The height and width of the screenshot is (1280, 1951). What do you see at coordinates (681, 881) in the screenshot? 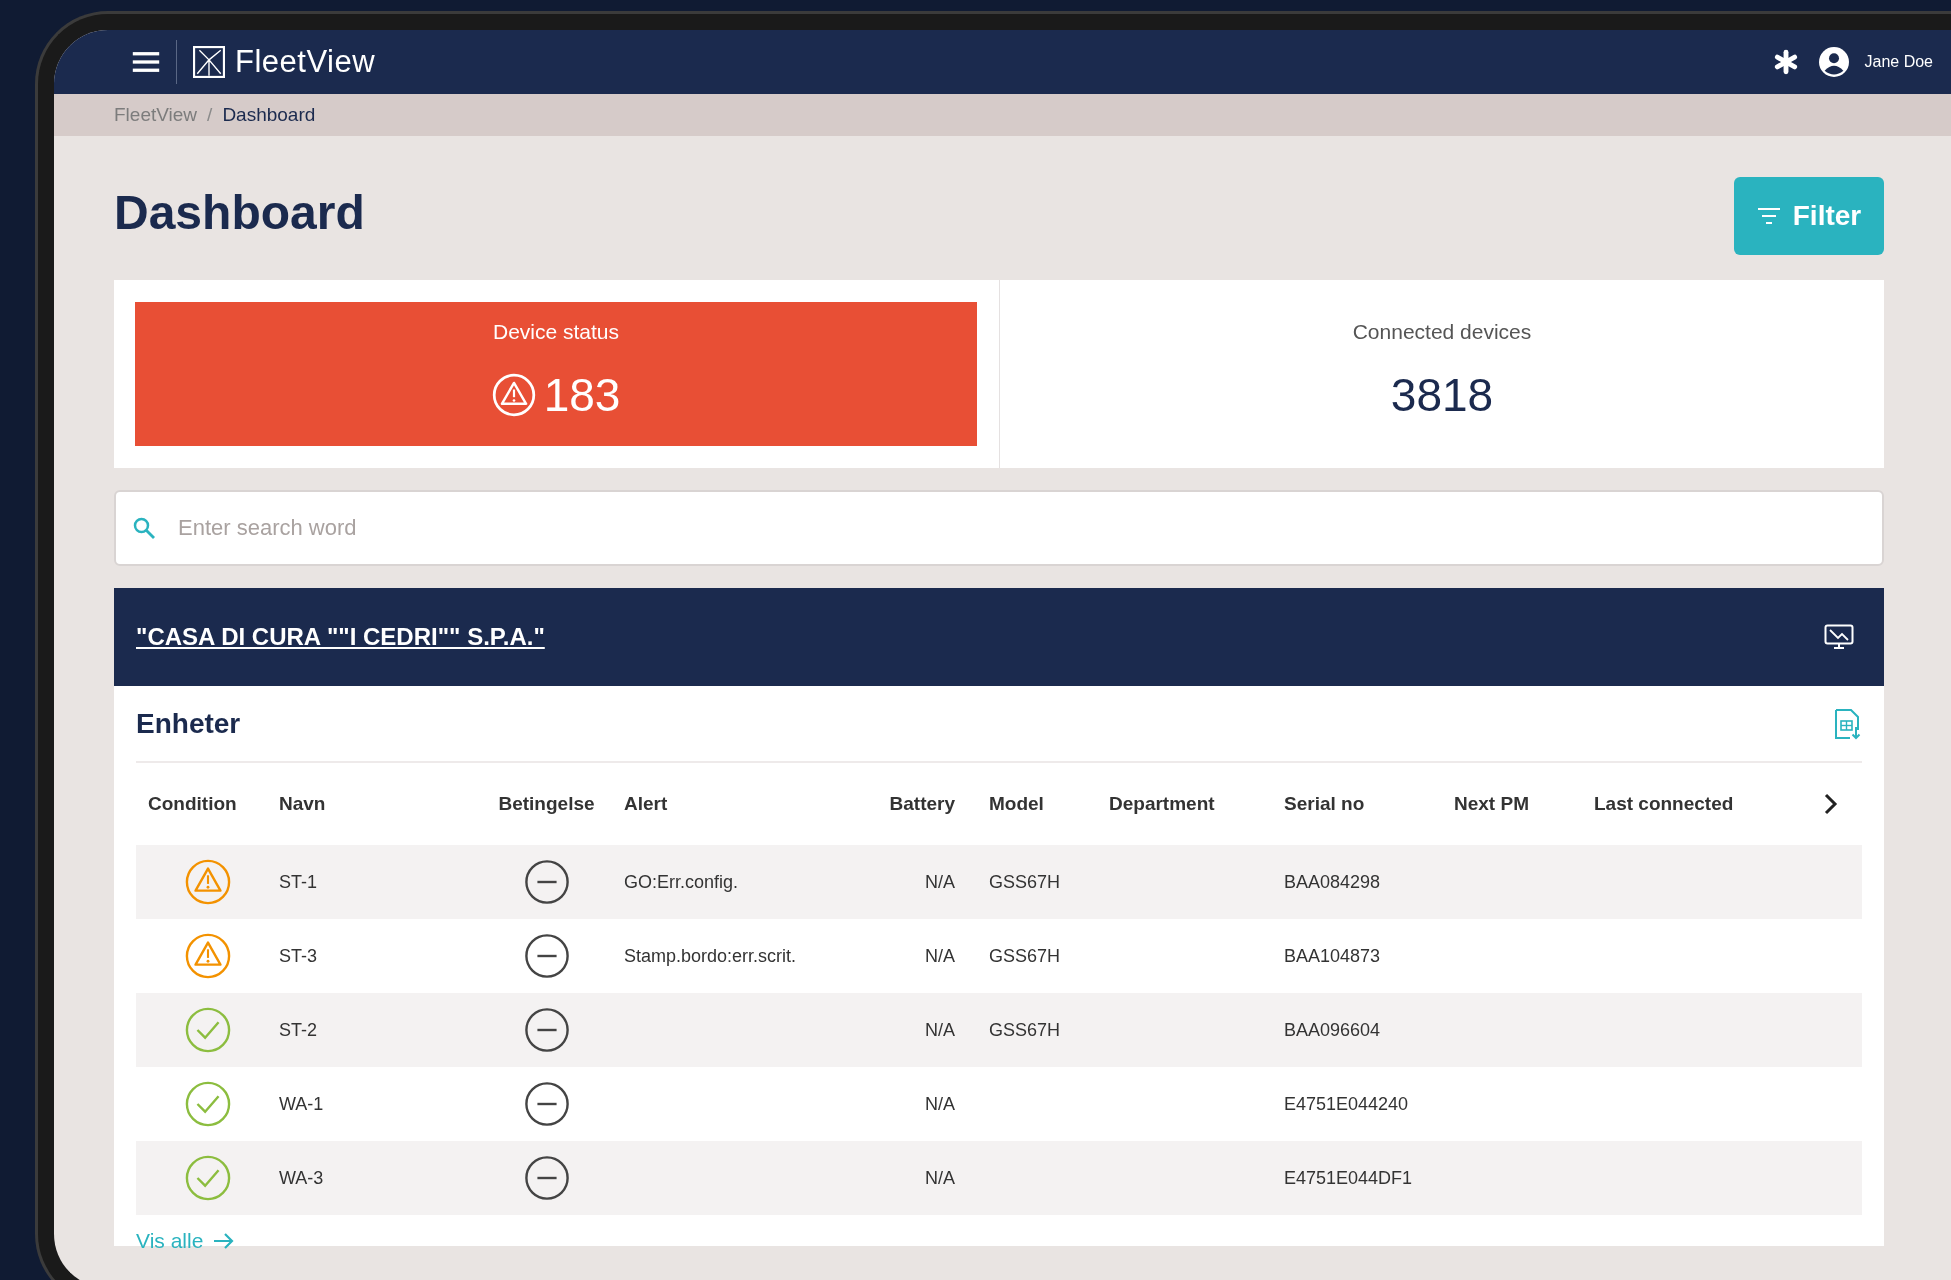
I see `table-cell: GO:Err.config.` at bounding box center [681, 881].